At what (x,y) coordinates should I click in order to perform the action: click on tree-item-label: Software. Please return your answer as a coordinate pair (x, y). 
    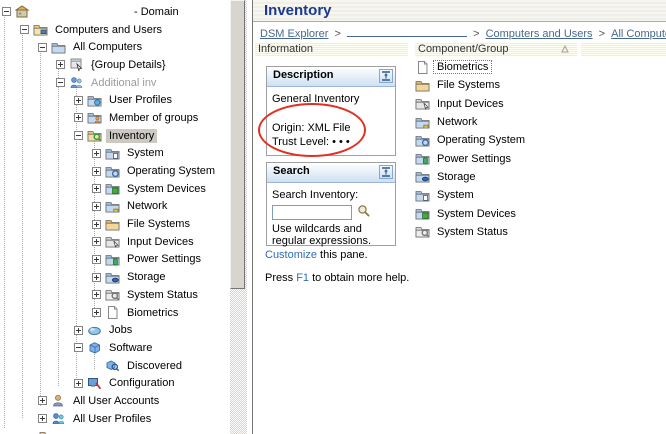
    Looking at the image, I should click on (130, 348).